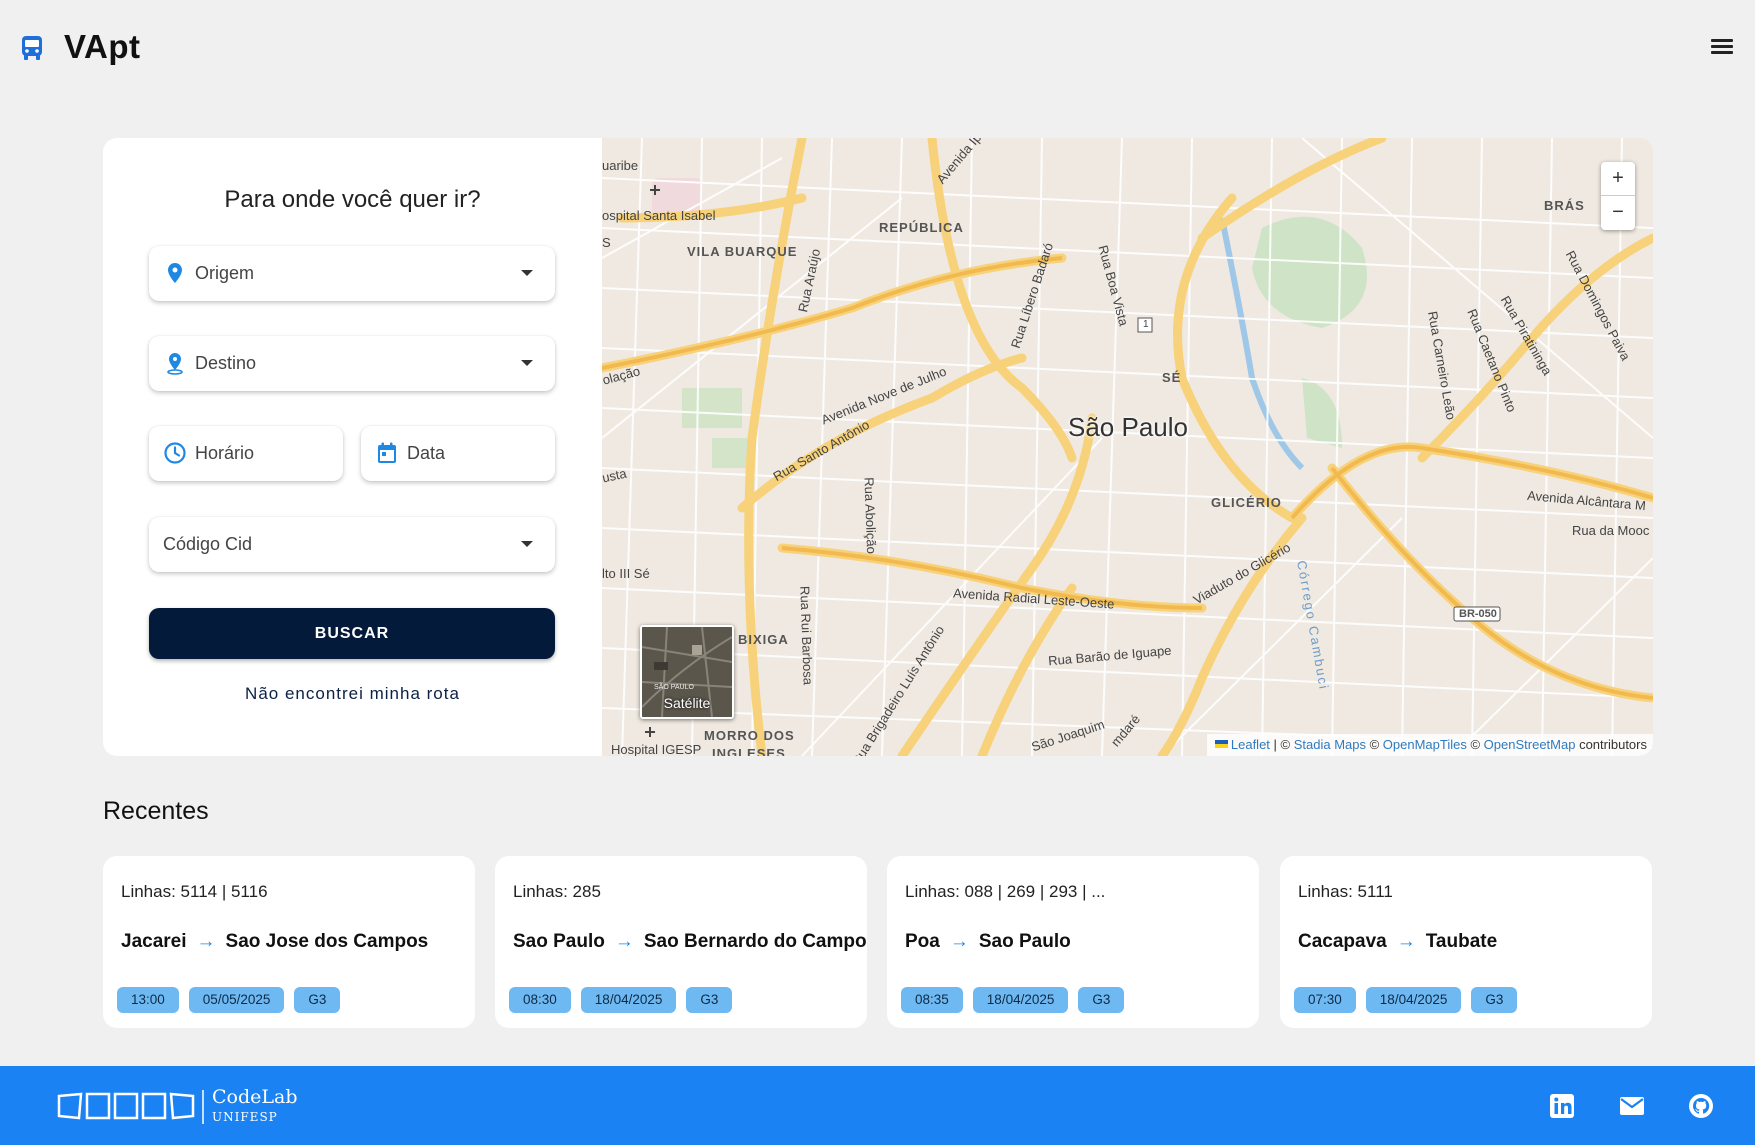  What do you see at coordinates (877, 50) in the screenshot?
I see `app-header: VApt` at bounding box center [877, 50].